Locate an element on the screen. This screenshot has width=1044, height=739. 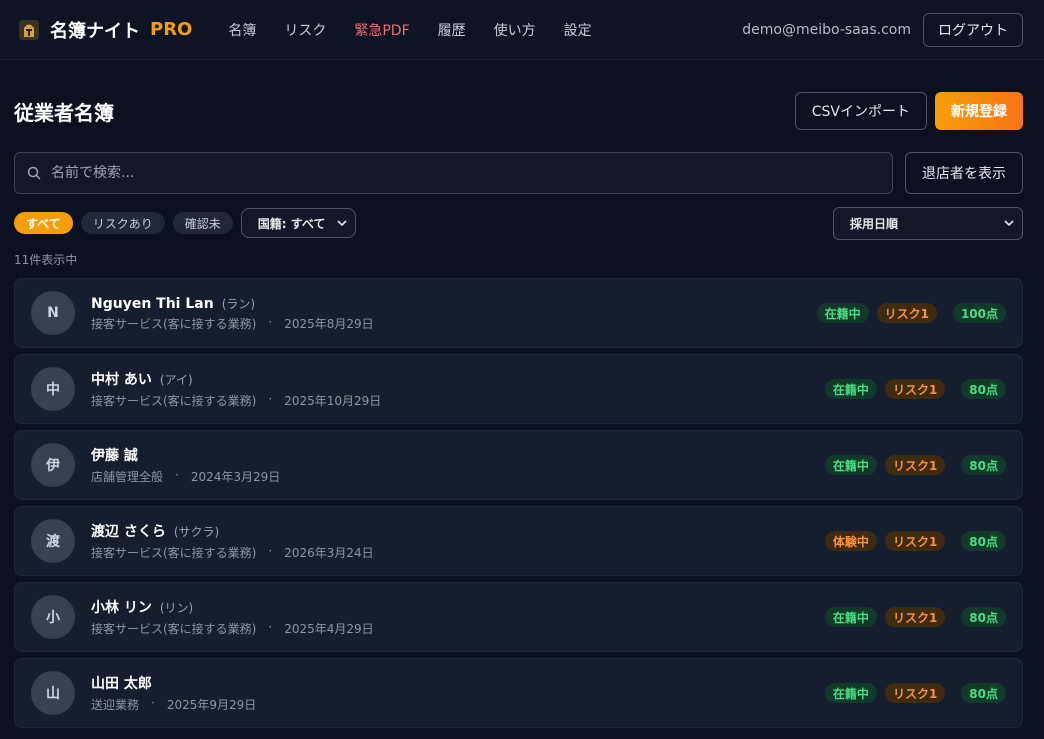
nav-item-roster: 名簿 is located at coordinates (242, 30).